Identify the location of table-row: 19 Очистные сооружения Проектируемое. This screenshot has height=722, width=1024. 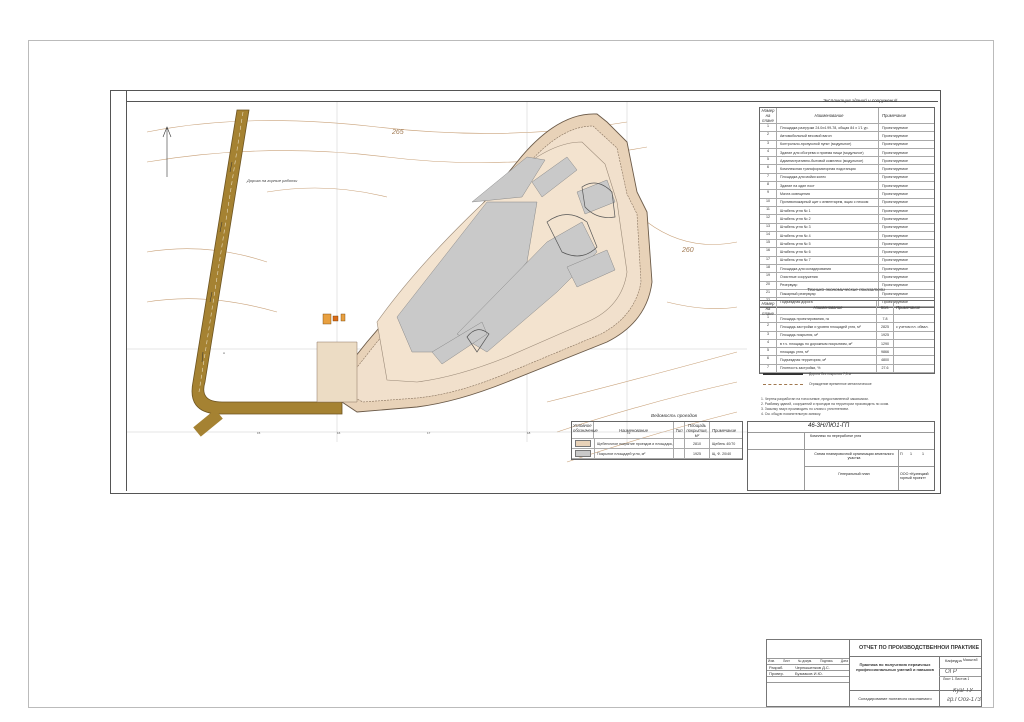
(847, 277).